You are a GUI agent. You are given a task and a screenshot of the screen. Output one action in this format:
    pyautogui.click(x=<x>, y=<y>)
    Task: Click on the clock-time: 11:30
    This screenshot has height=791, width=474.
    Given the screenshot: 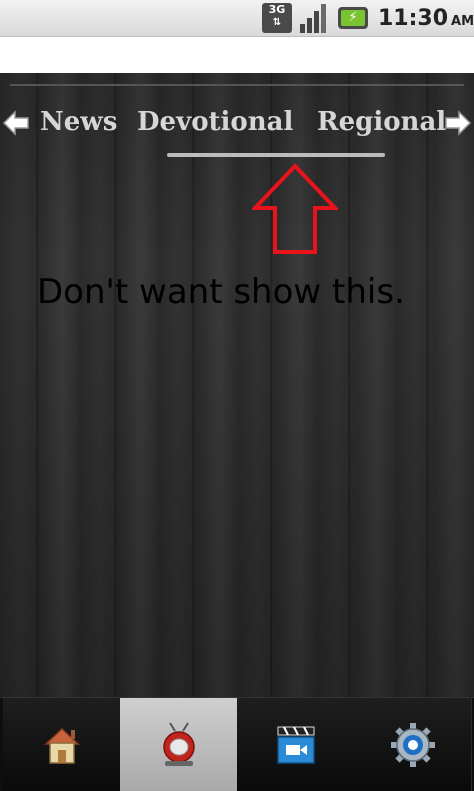 What is the action you would take?
    pyautogui.click(x=413, y=18)
    